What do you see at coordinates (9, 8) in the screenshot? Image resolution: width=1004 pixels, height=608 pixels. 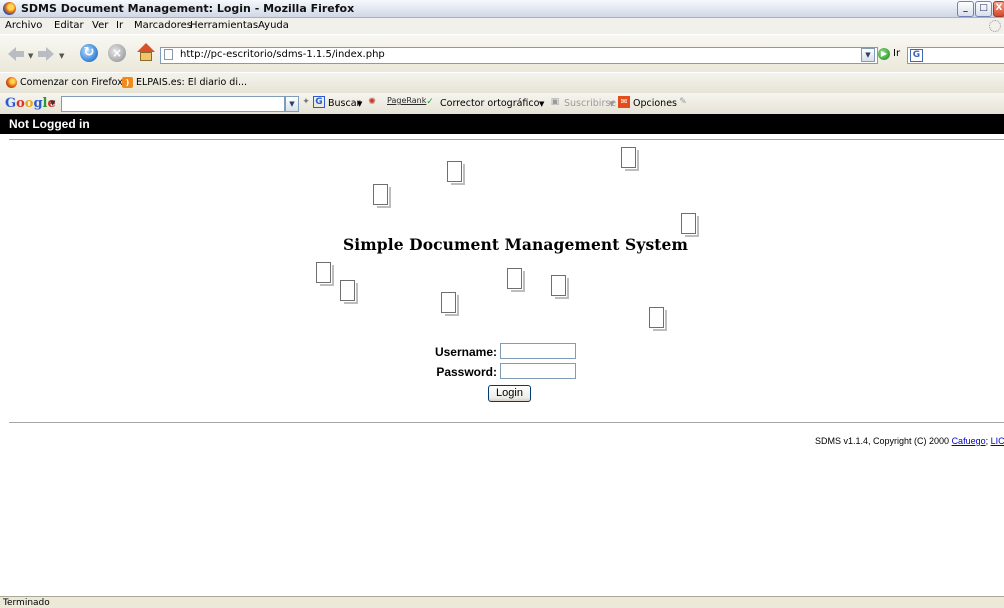 I see `firefox-app-icon` at bounding box center [9, 8].